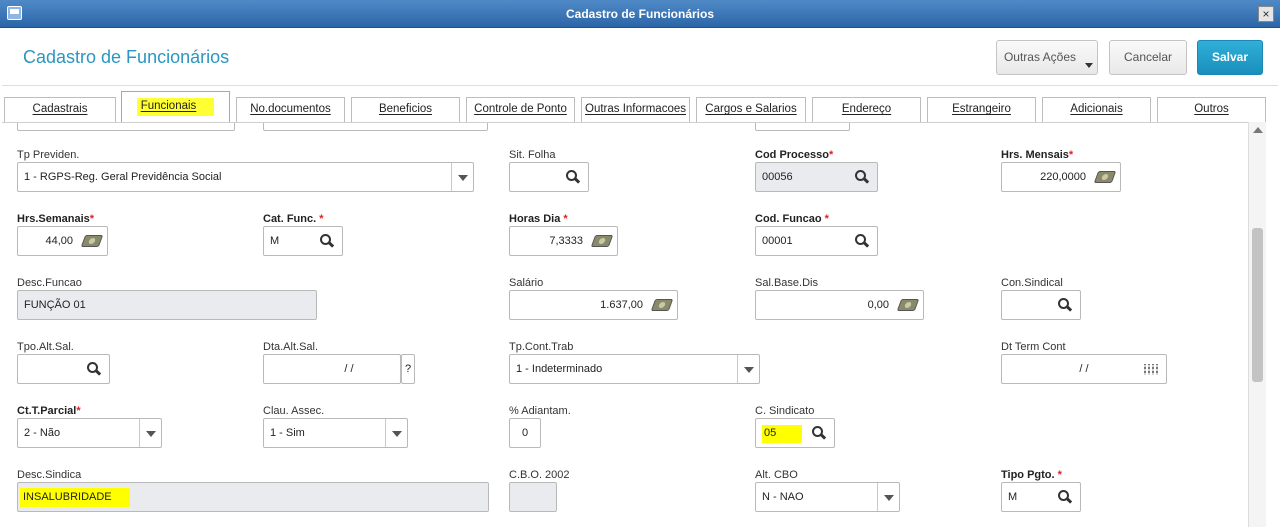  Describe the element at coordinates (788, 219) in the screenshot. I see `cod-funcao-label-text: Cod. Funcao` at that location.